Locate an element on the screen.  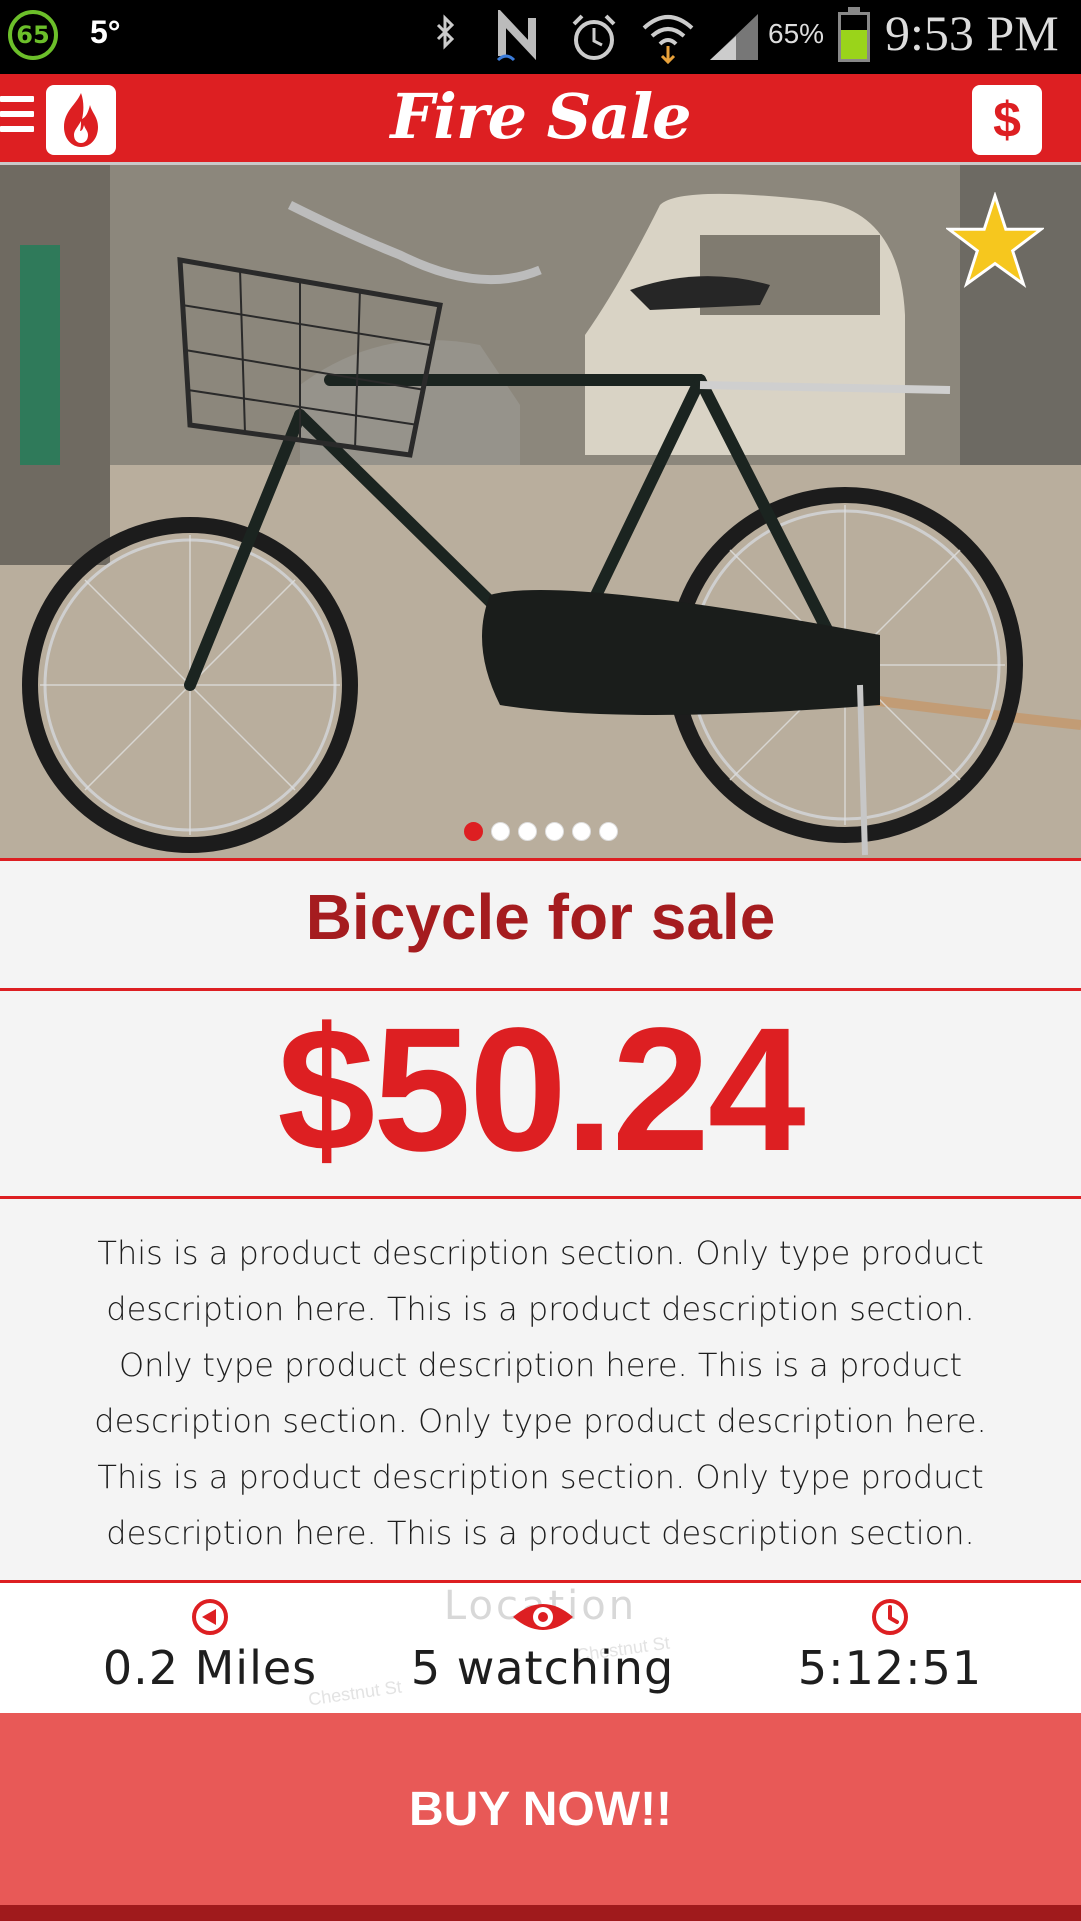
status-bar: 65 5° 65% 9:53 PM is located at coordinates (540, 37).